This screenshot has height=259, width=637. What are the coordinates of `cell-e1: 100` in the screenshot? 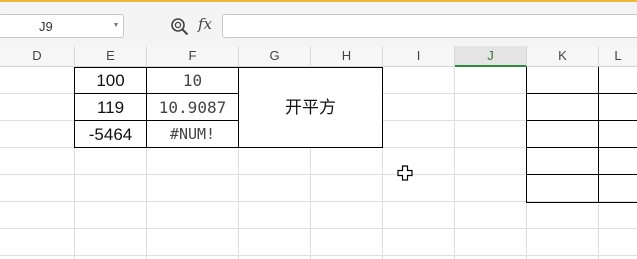 It's located at (110, 80).